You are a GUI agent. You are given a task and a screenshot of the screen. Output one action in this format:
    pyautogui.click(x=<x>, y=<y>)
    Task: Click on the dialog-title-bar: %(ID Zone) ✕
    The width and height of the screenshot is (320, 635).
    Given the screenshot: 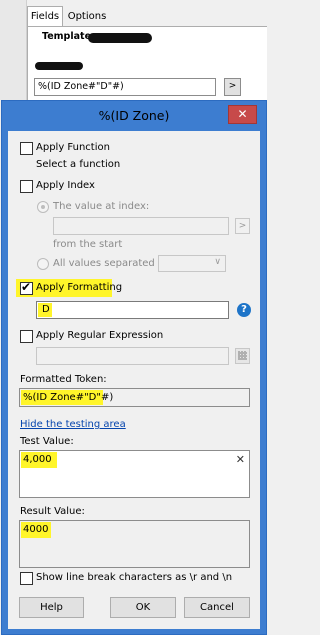 What is the action you would take?
    pyautogui.click(x=134, y=116)
    